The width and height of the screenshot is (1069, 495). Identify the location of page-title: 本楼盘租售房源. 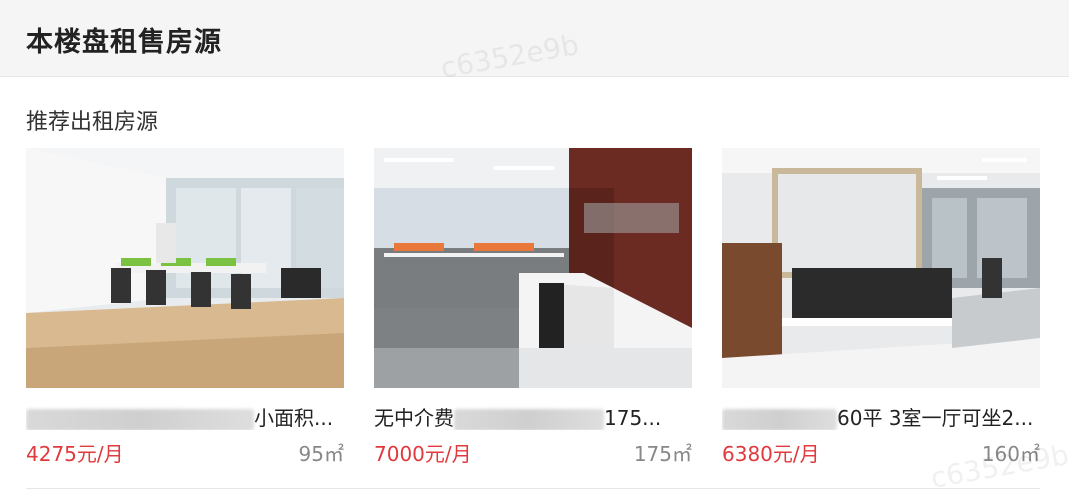
(124, 42).